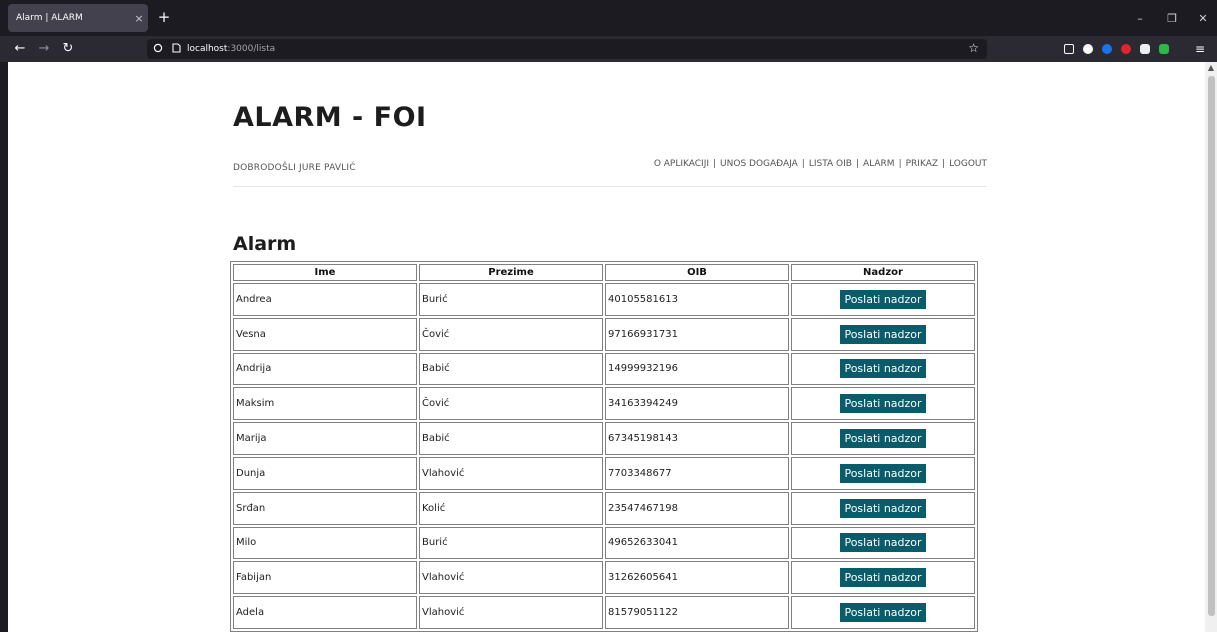  Describe the element at coordinates (325, 543) in the screenshot. I see `cell-ime: Milo` at that location.